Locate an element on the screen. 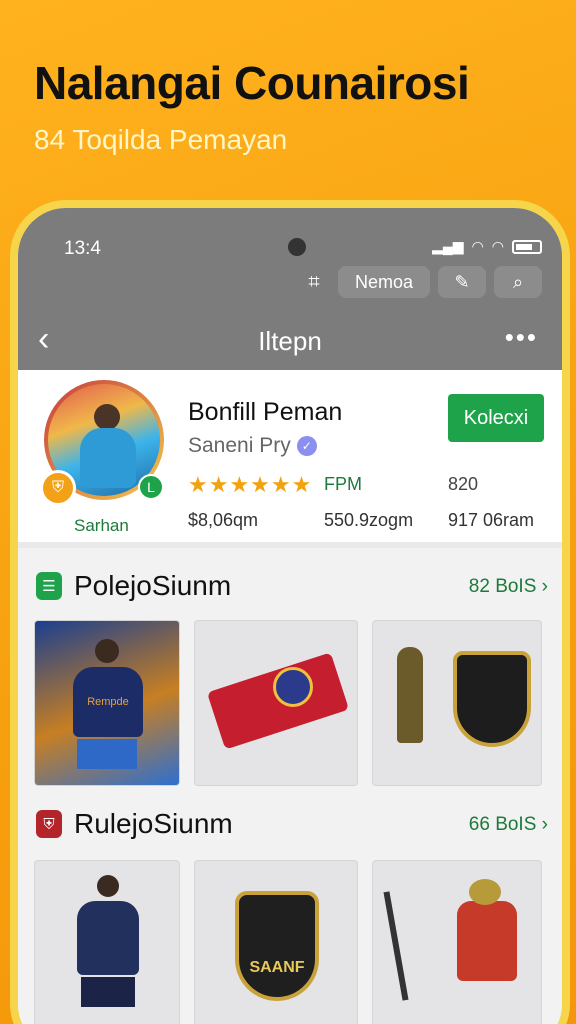 Image resolution: width=576 pixels, height=1024 pixels. crop-icon: ⌗ is located at coordinates (314, 282).